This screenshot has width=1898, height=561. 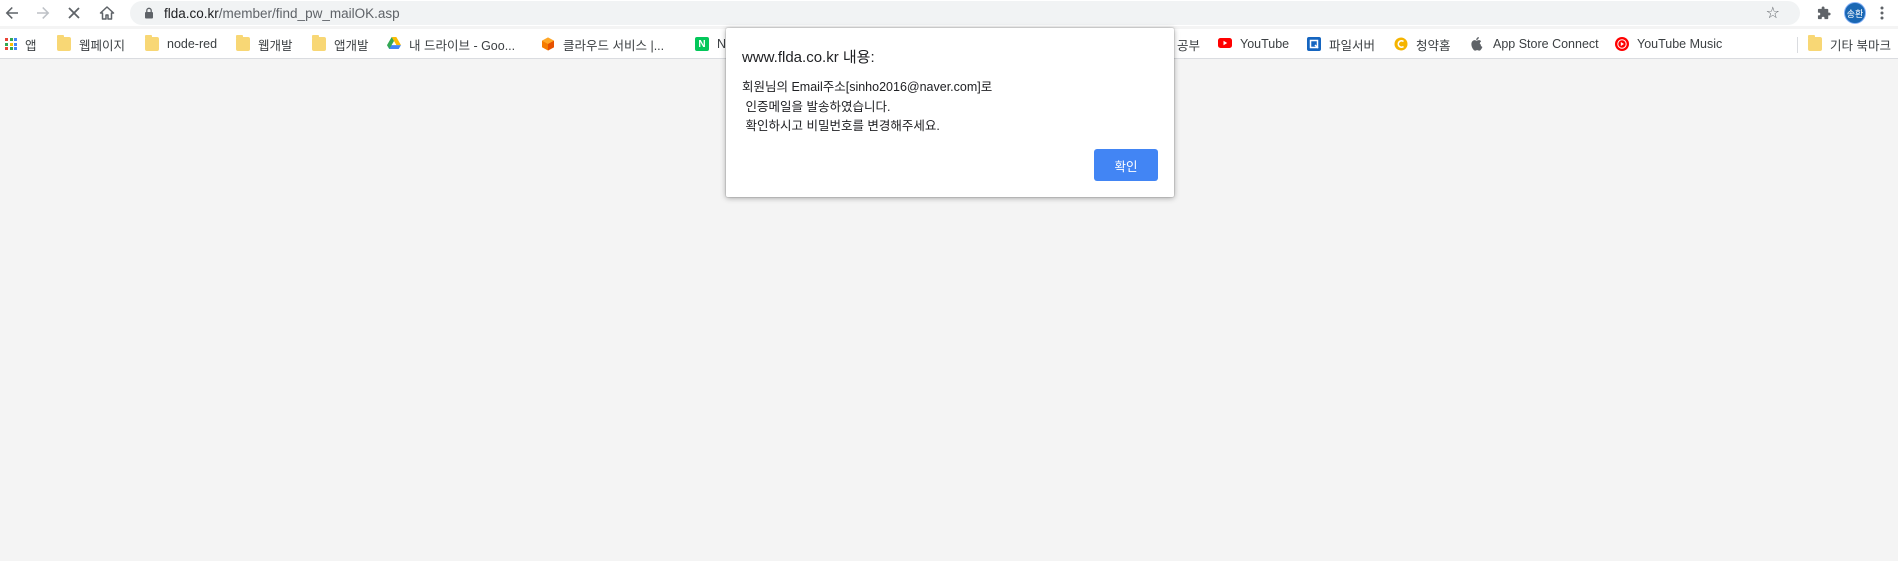 I want to click on file-server-icon, so click(x=1314, y=44).